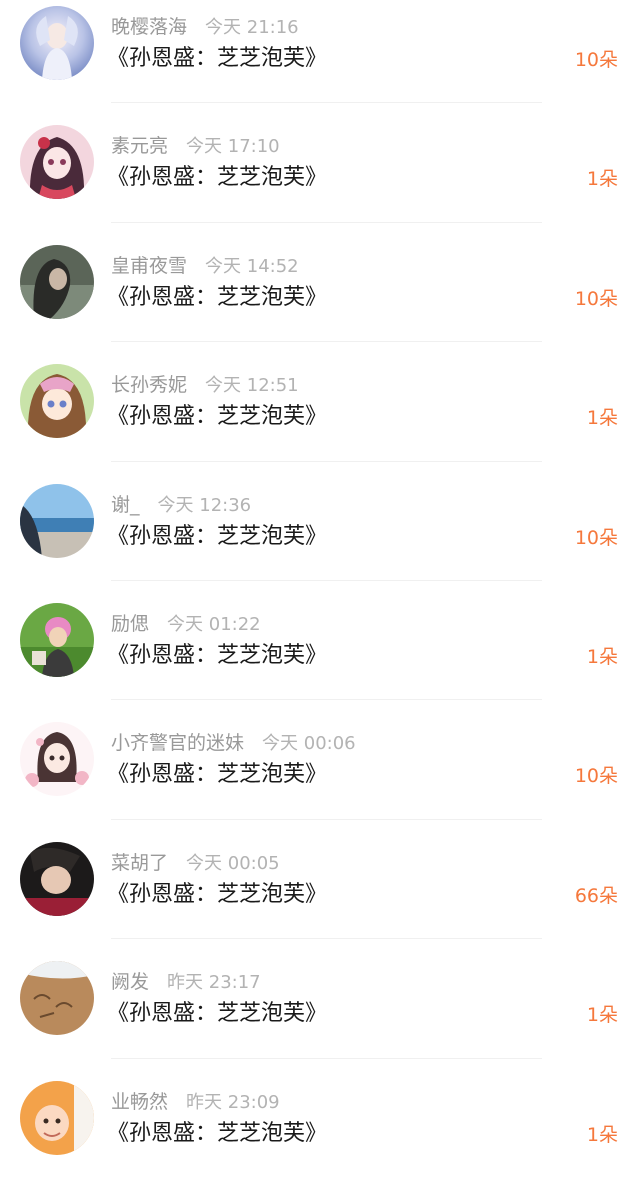 This screenshot has height=1194, width=640. I want to click on timestamp: 今天 14:52, so click(252, 266).